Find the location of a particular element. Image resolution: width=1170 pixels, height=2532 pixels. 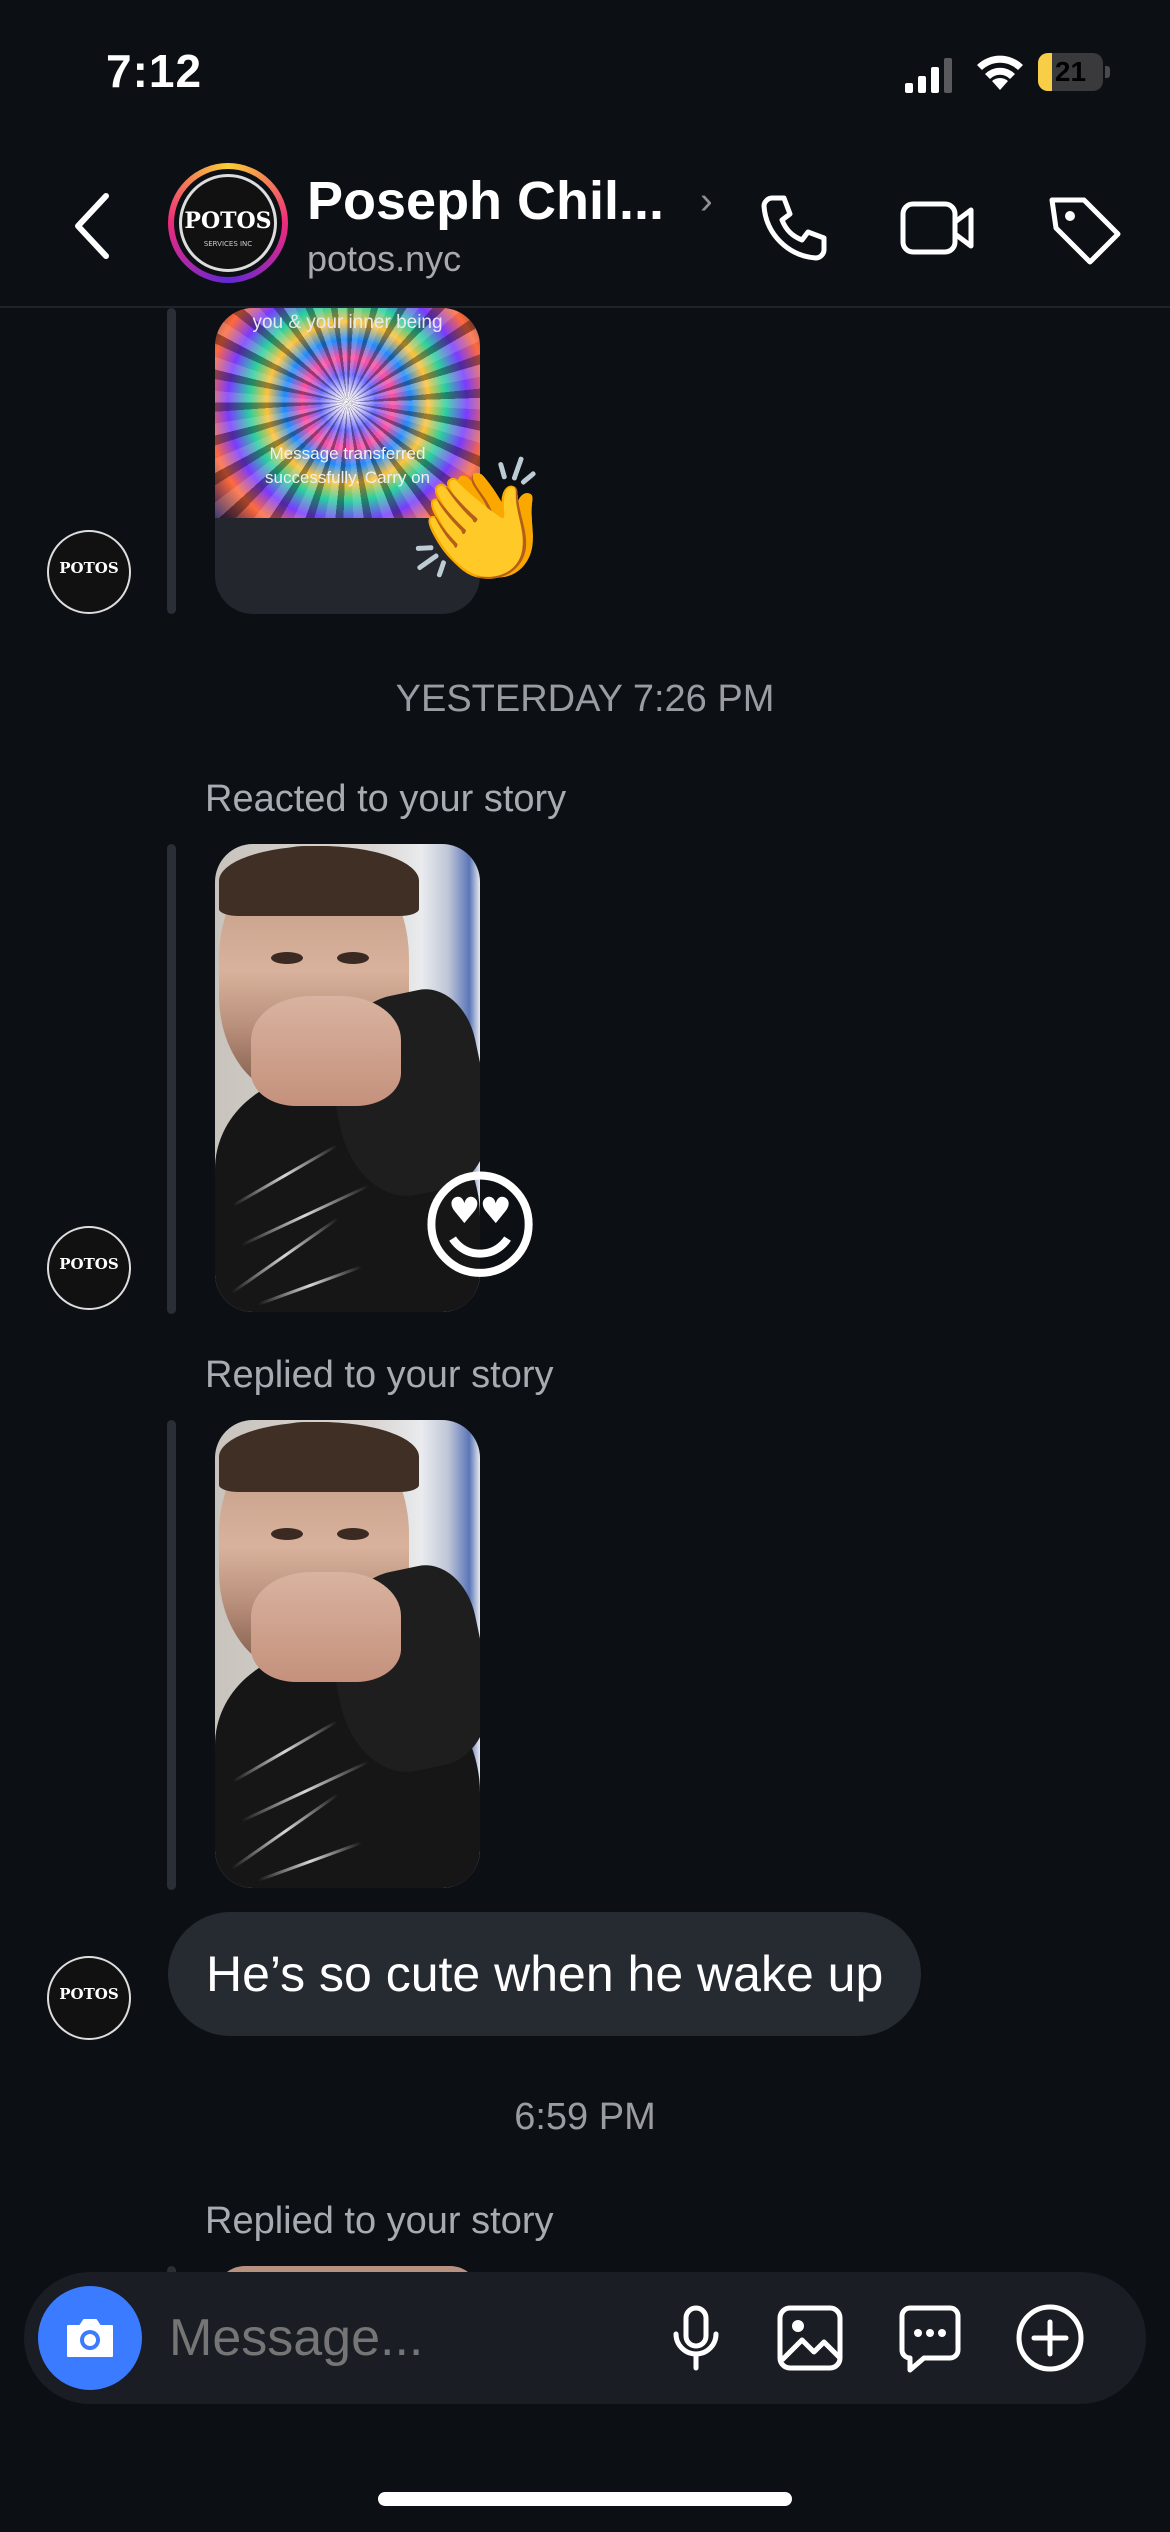

status-bar: 7:12 21 is located at coordinates (585, 75).